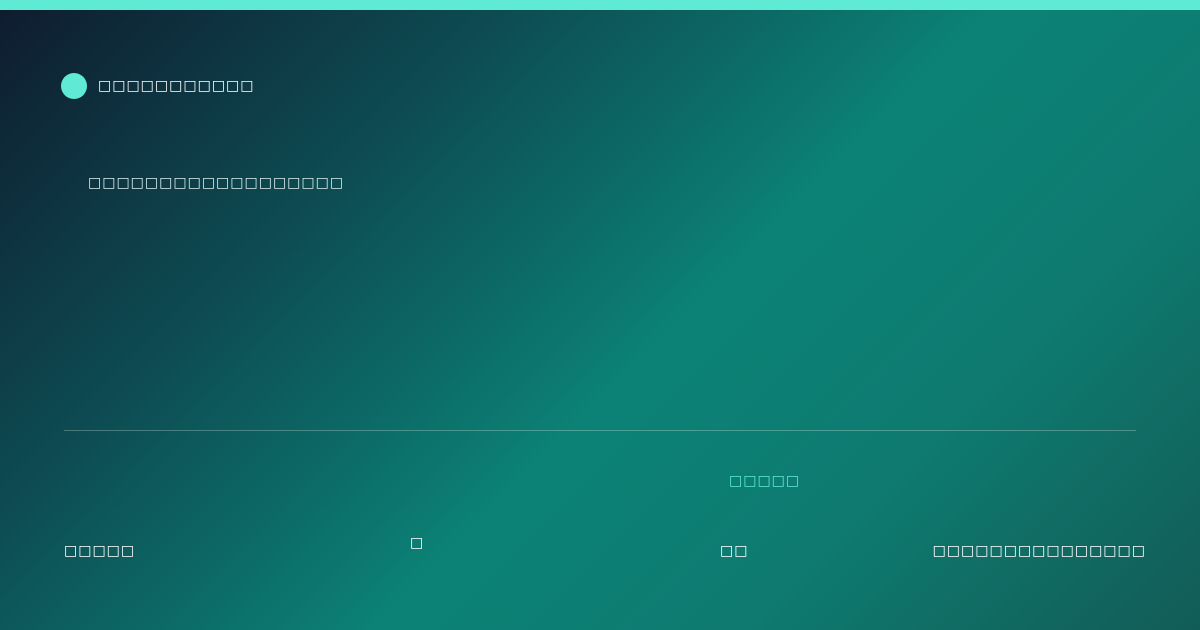 The image size is (1200, 630). Describe the element at coordinates (765, 481) in the screenshot. I see `footer-highlight-label: □□□□□` at that location.